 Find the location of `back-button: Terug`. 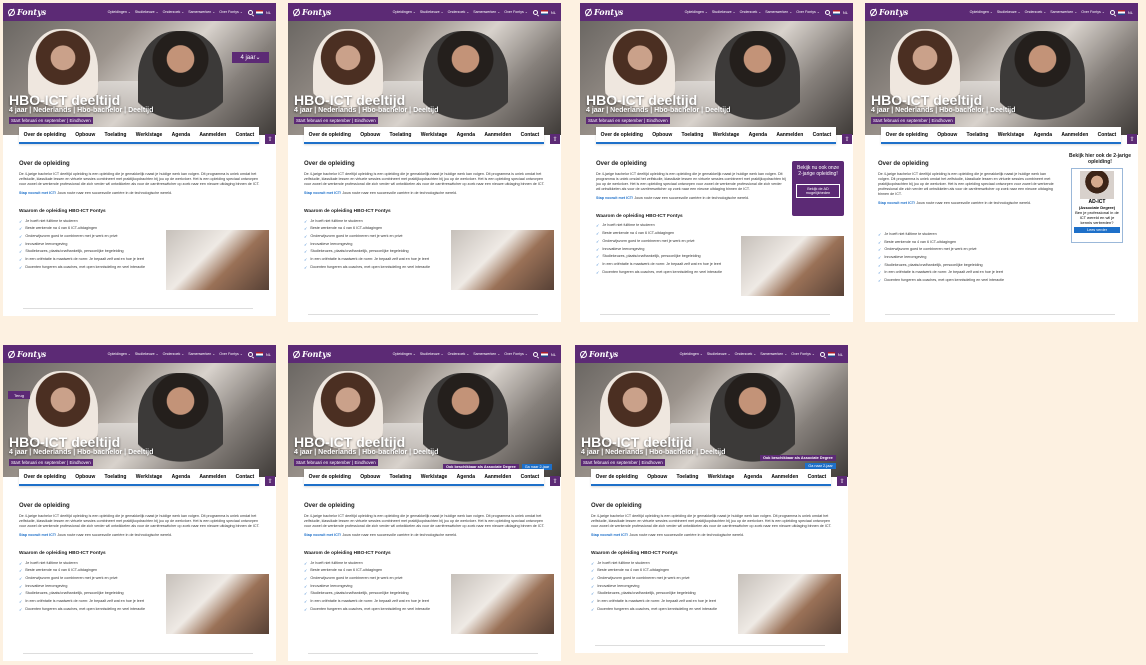

back-button: Terug is located at coordinates (19, 395).